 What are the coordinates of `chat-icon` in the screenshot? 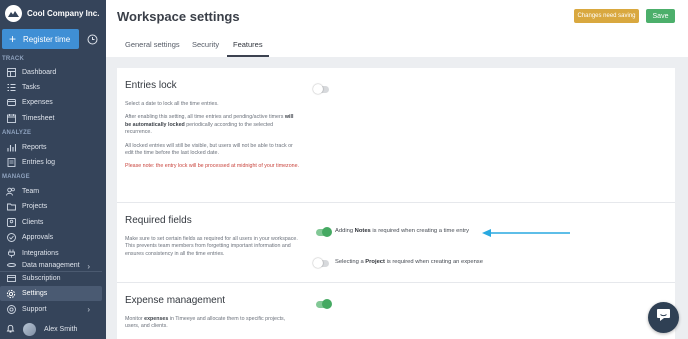 It's located at (663, 317).